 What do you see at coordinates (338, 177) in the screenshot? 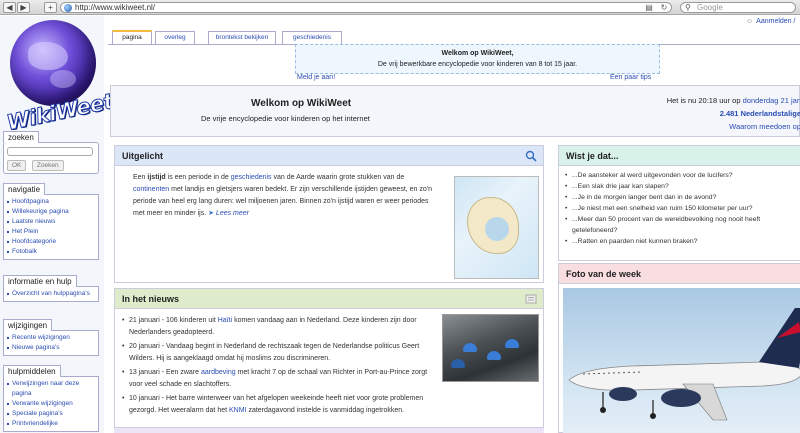
I see `featured-text-3: van de Aarde waarin grote stukken van de` at bounding box center [338, 177].